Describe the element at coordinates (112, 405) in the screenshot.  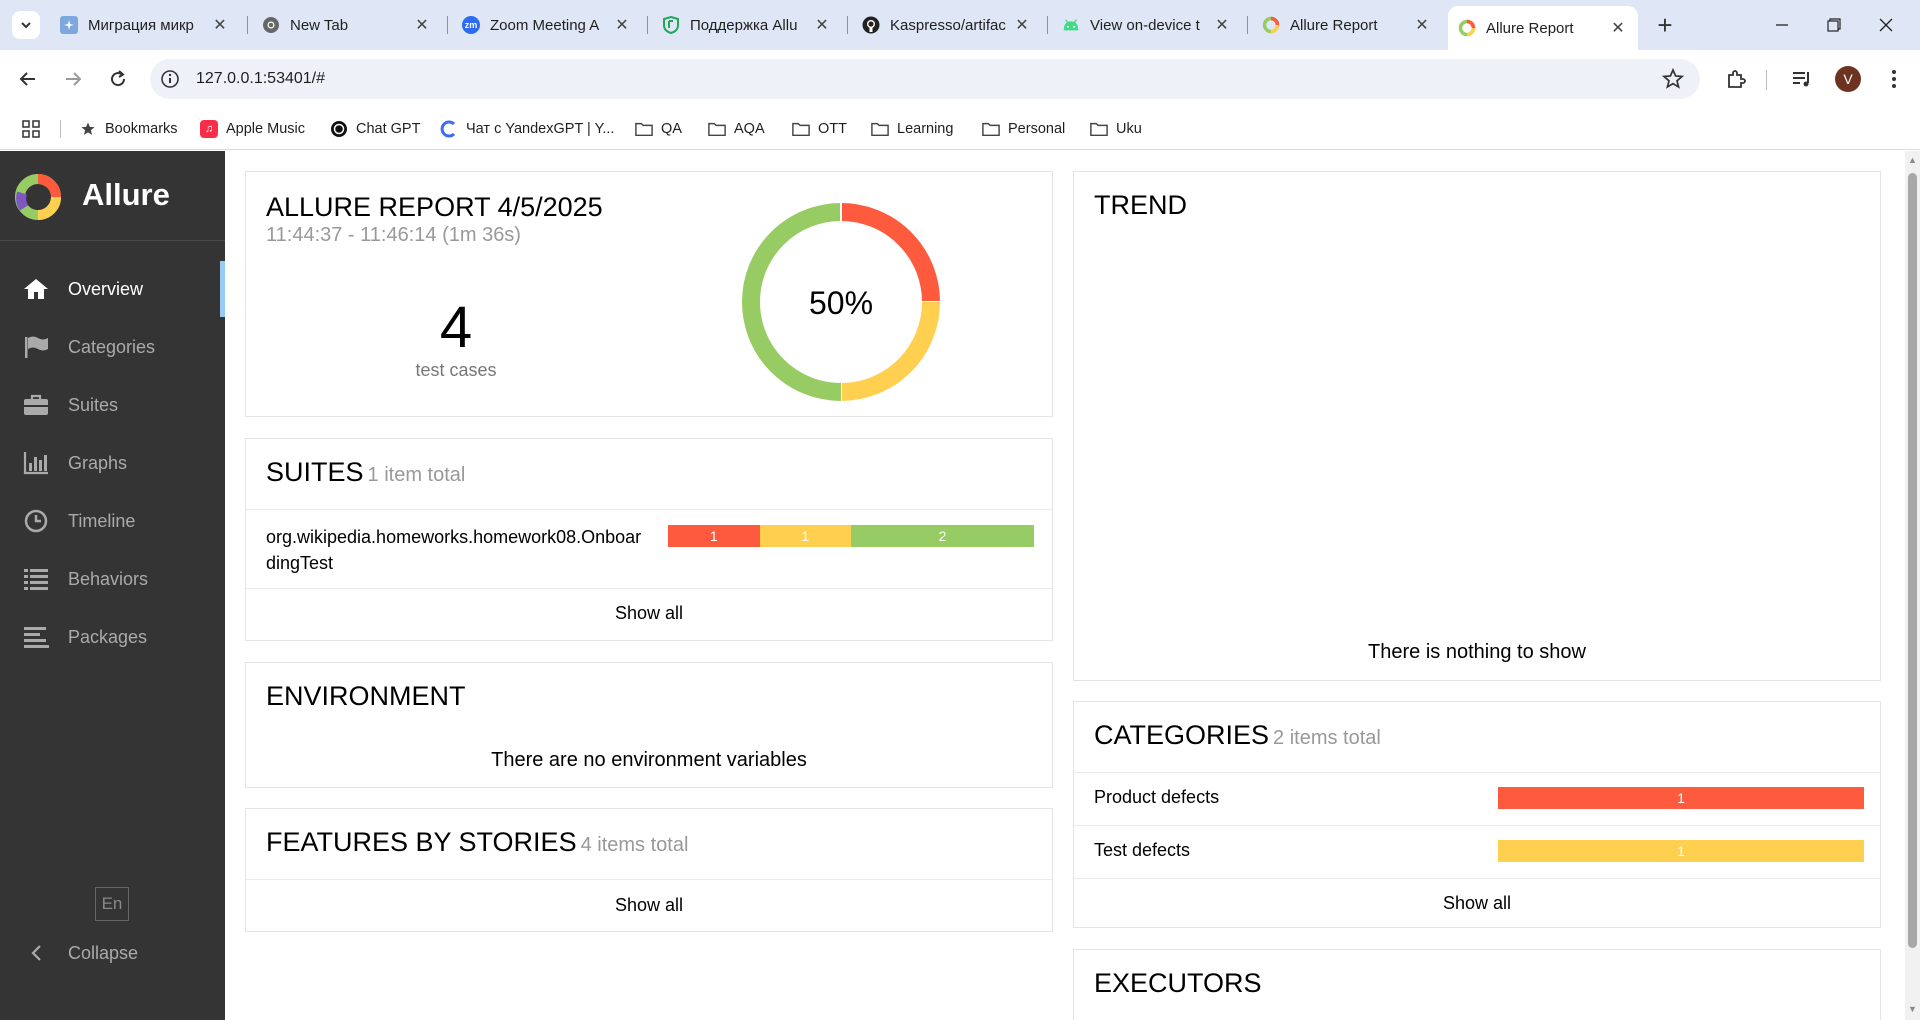
I see `nav-item-suites: Suites` at that location.